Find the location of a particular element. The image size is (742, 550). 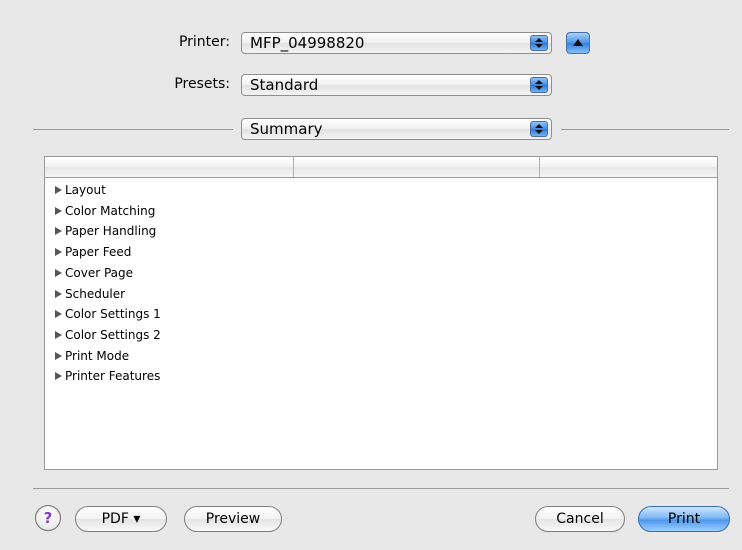

presets-label: Presets: is located at coordinates (202, 84).